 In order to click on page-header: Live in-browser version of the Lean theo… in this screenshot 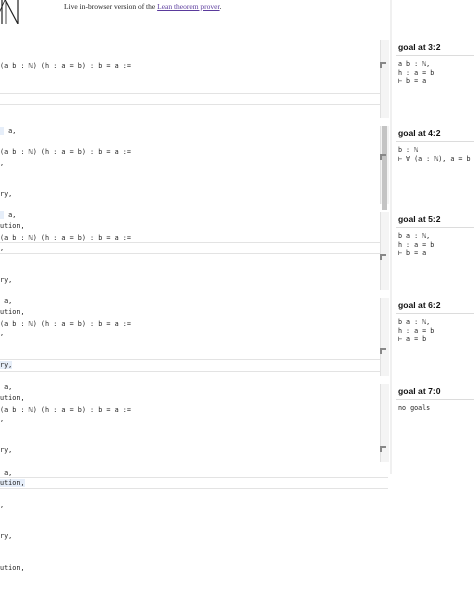, I will do `click(237, 12)`.